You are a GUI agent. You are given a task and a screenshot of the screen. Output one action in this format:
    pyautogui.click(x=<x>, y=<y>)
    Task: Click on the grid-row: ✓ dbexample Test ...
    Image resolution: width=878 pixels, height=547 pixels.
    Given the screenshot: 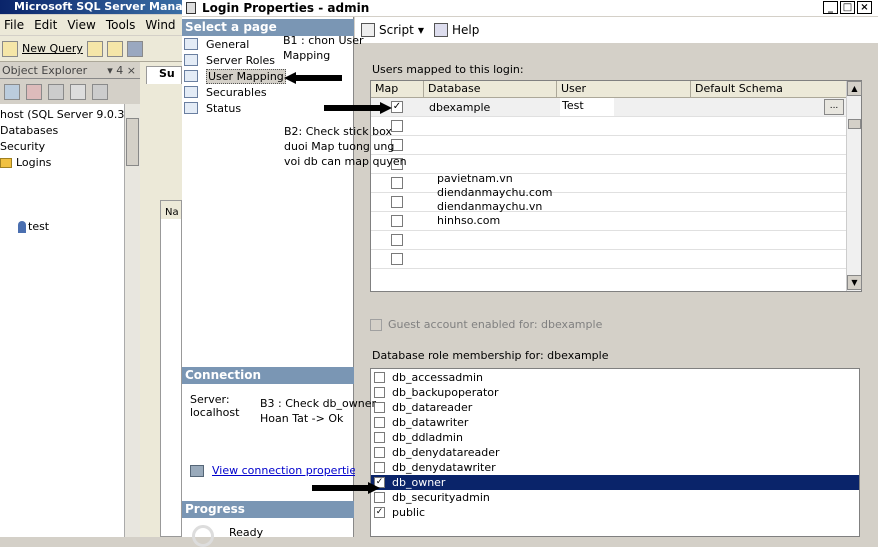 What is the action you would take?
    pyautogui.click(x=609, y=107)
    